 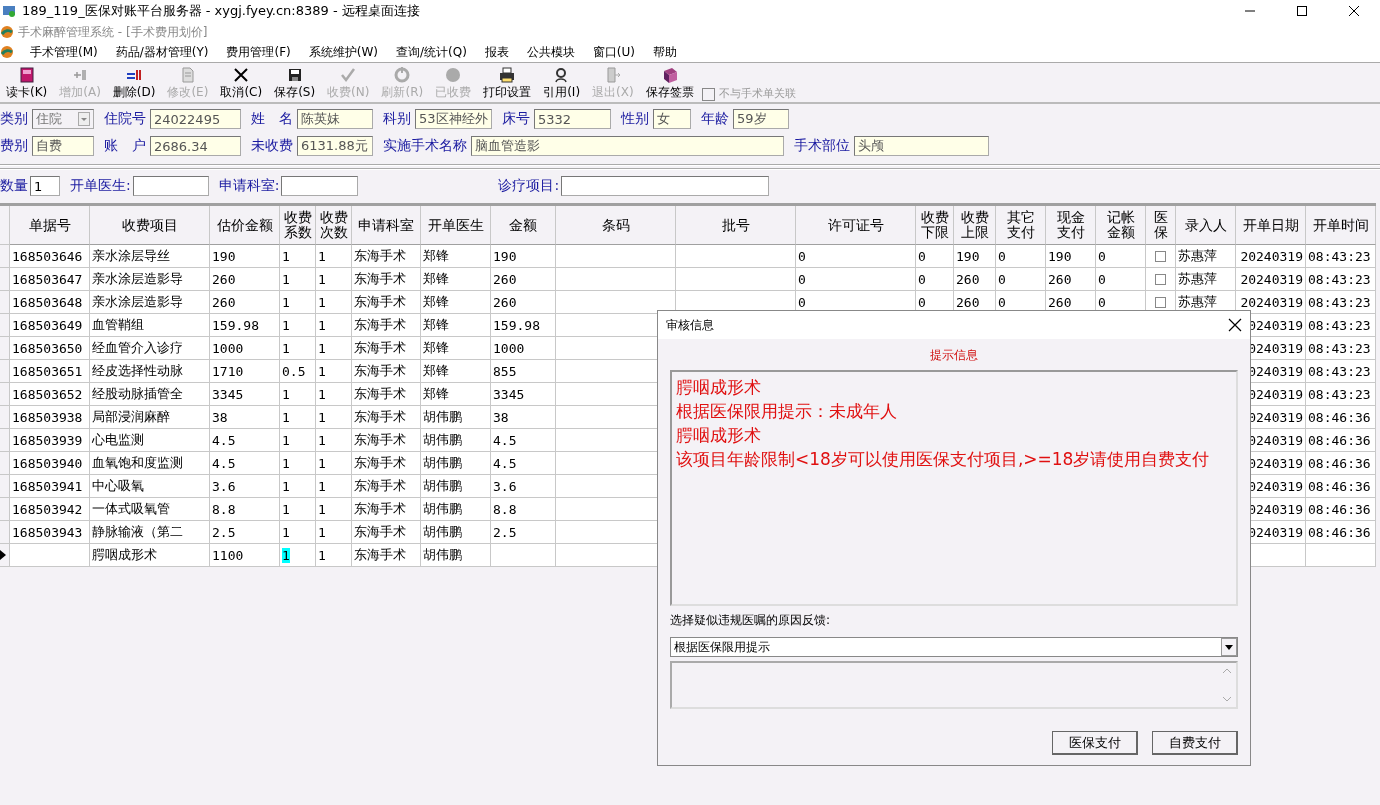 I want to click on scroll-down-icon, so click(x=1227, y=699).